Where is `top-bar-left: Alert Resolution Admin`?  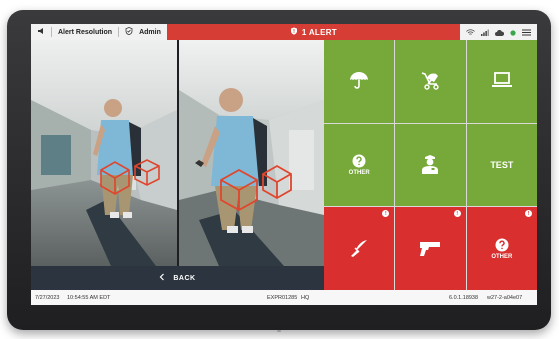 top-bar-left: Alert Resolution Admin is located at coordinates (99, 32).